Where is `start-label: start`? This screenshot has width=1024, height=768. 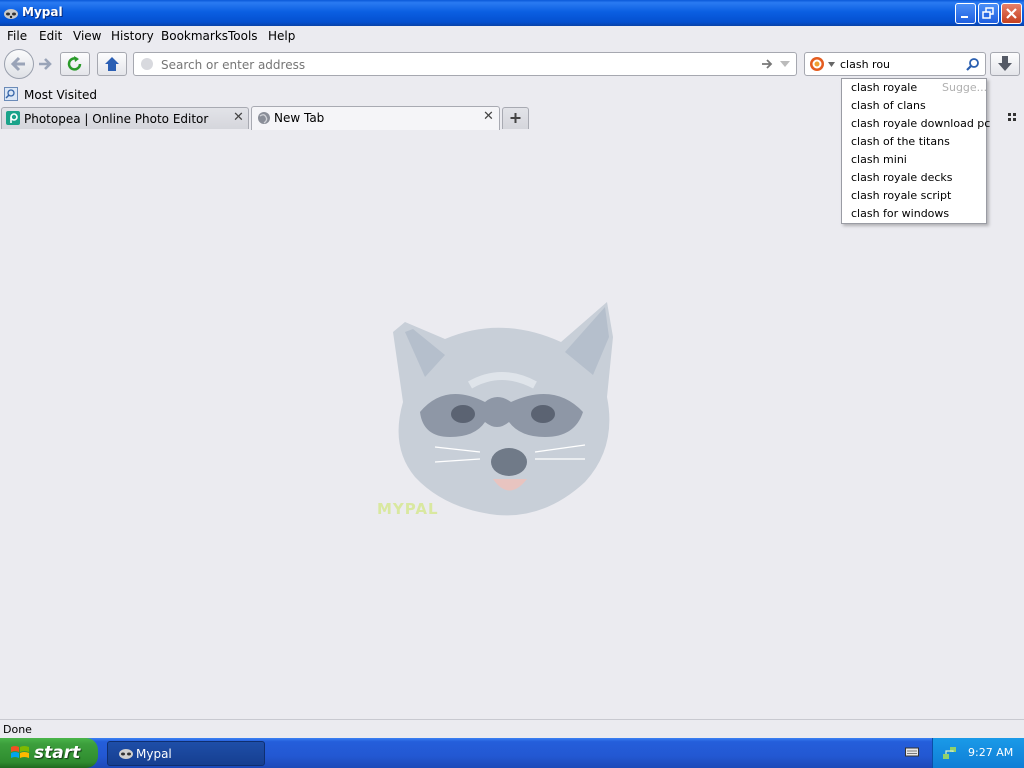 start-label: start is located at coordinates (57, 753).